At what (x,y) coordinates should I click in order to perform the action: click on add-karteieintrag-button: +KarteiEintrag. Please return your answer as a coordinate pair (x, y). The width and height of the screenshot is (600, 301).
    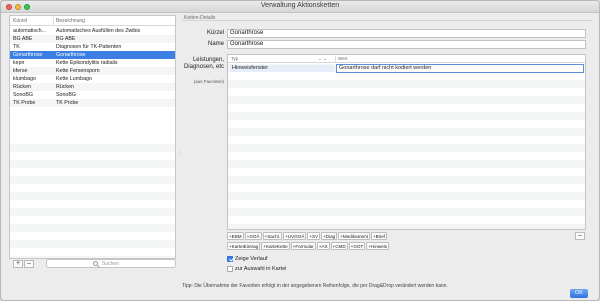
    Looking at the image, I should click on (244, 246).